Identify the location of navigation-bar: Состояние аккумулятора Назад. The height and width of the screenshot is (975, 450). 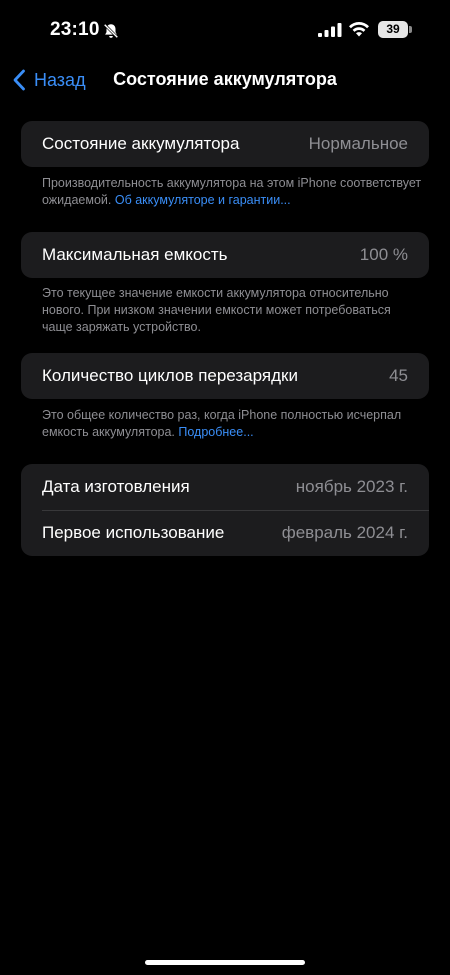
(225, 80).